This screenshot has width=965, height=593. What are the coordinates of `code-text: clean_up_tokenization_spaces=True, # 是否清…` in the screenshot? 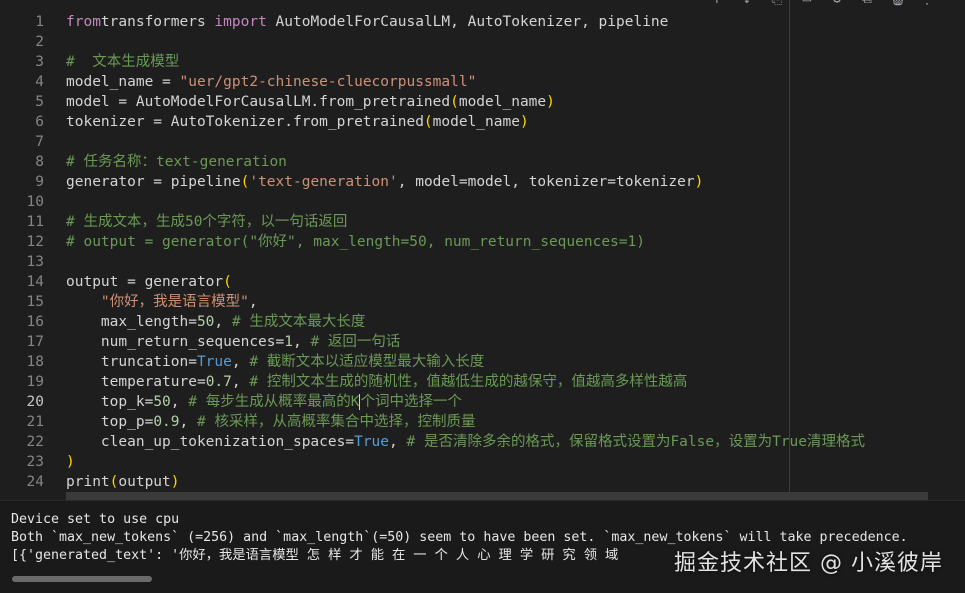 It's located at (465, 442).